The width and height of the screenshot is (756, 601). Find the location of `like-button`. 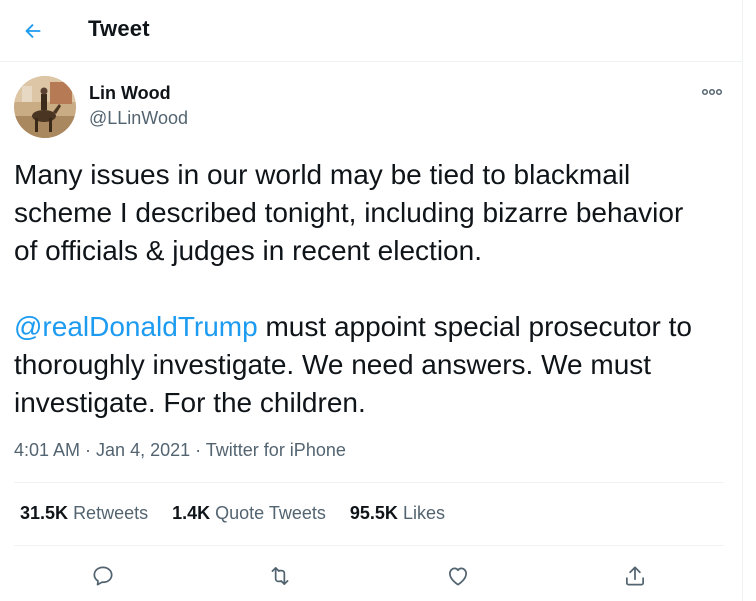

like-button is located at coordinates (458, 576).